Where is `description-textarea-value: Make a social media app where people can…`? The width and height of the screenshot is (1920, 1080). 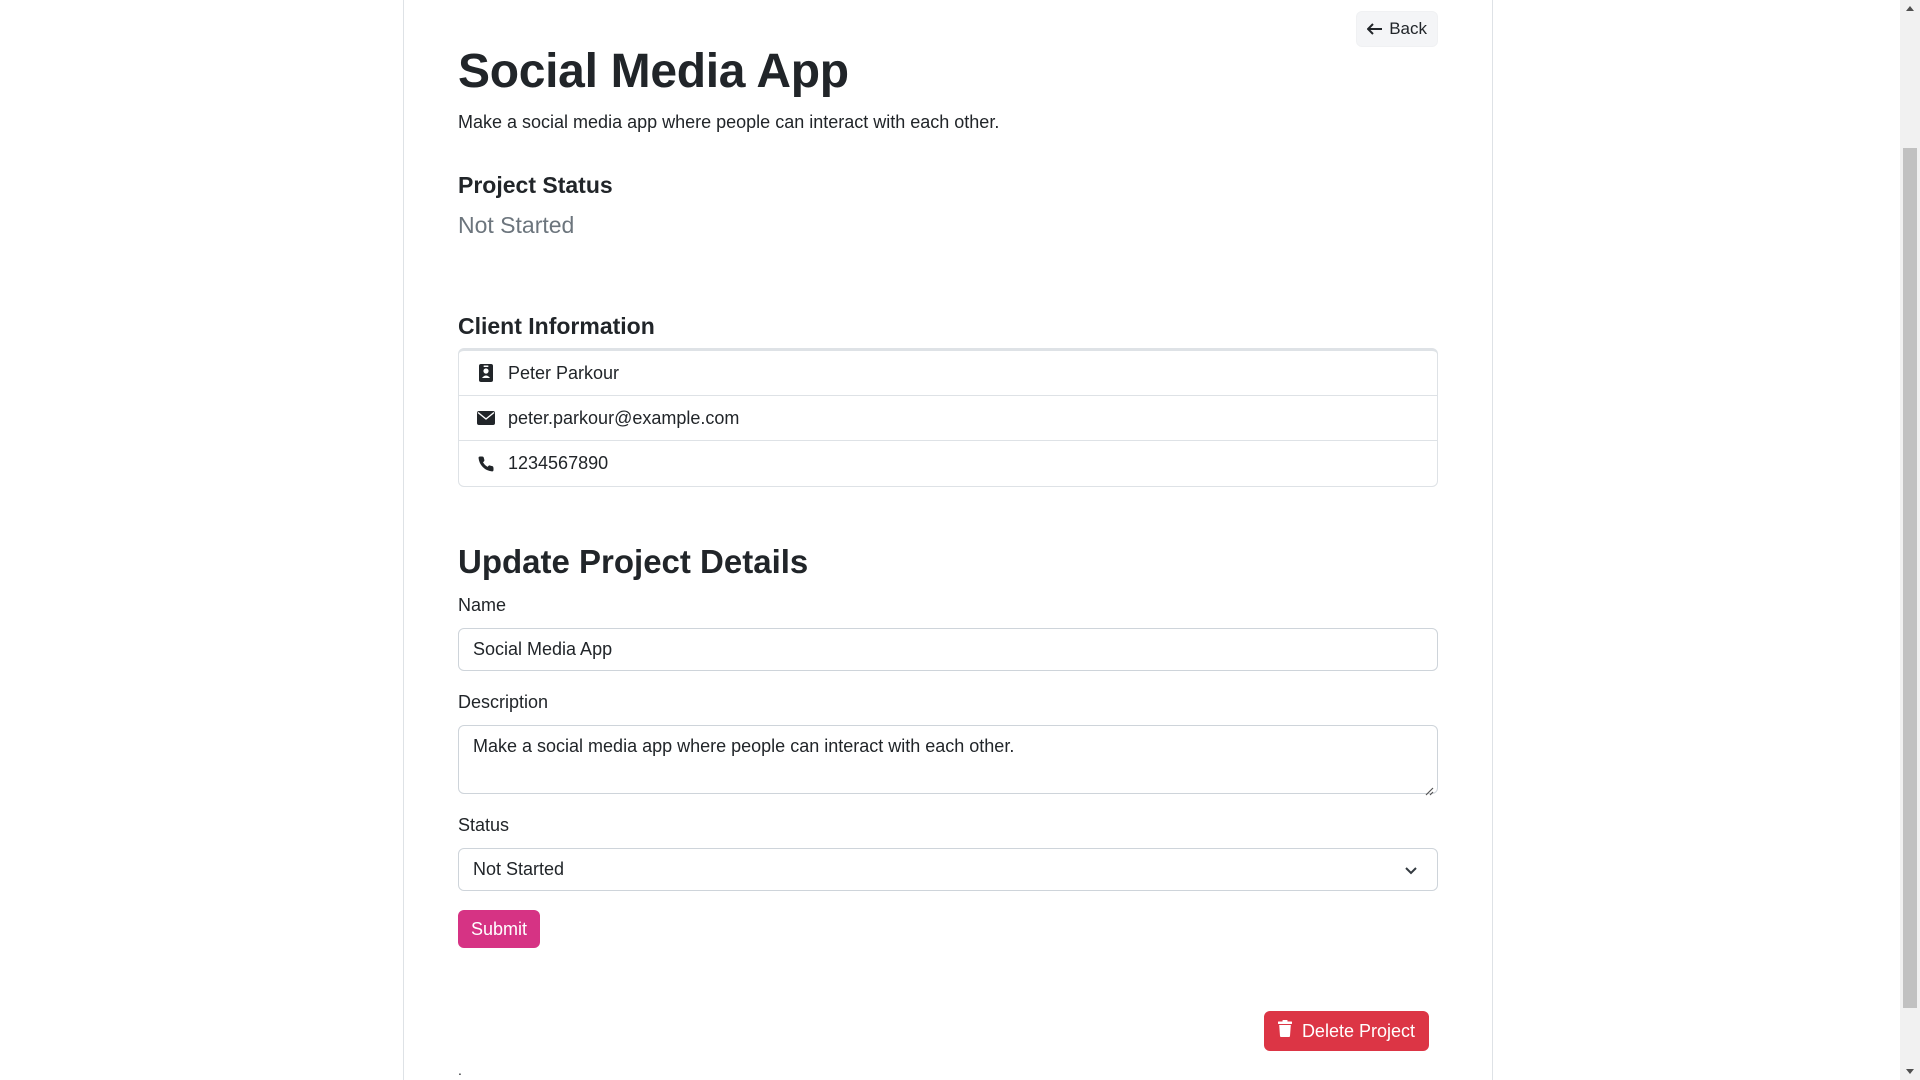 description-textarea-value: Make a social media app where people can… is located at coordinates (744, 746).